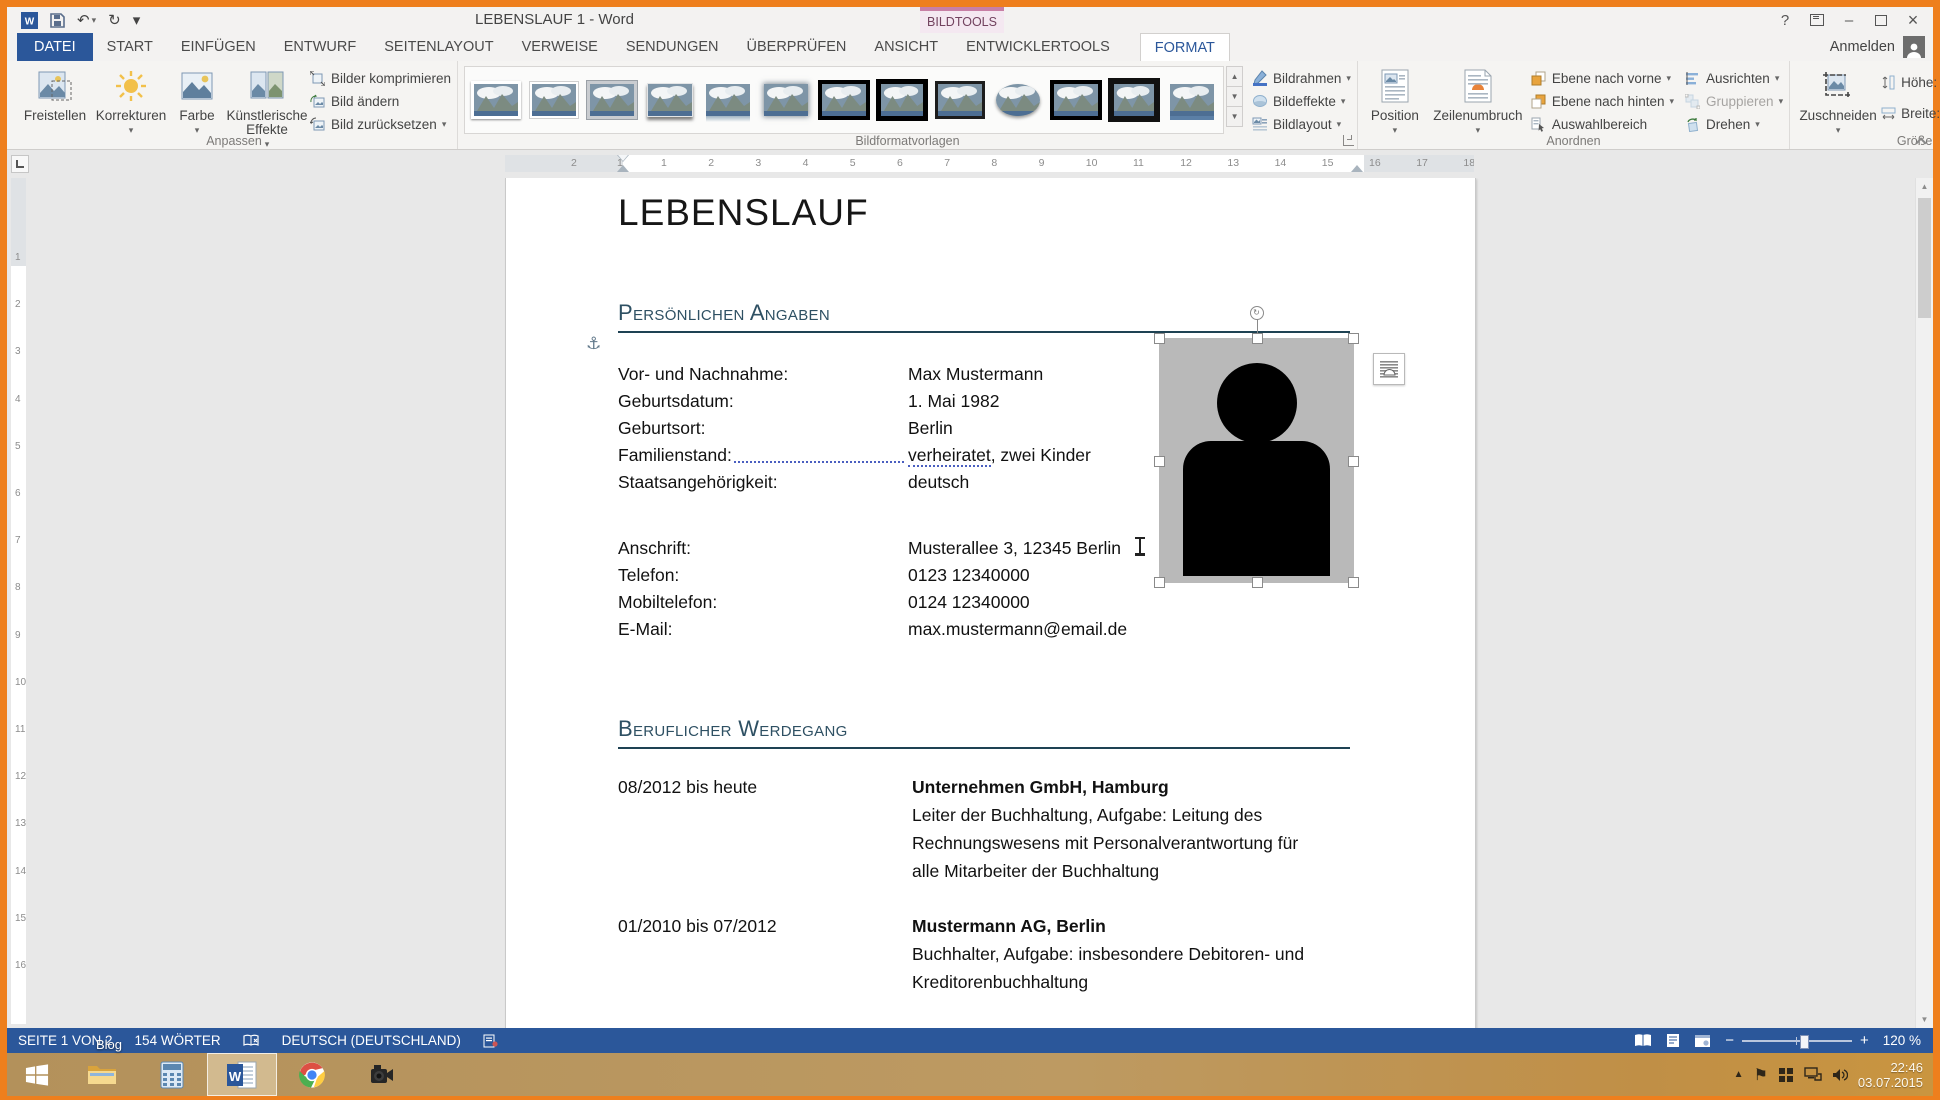 The image size is (1940, 1100). I want to click on zeilenumbruch-button: Zeilenumbruch ▾, so click(1478, 100).